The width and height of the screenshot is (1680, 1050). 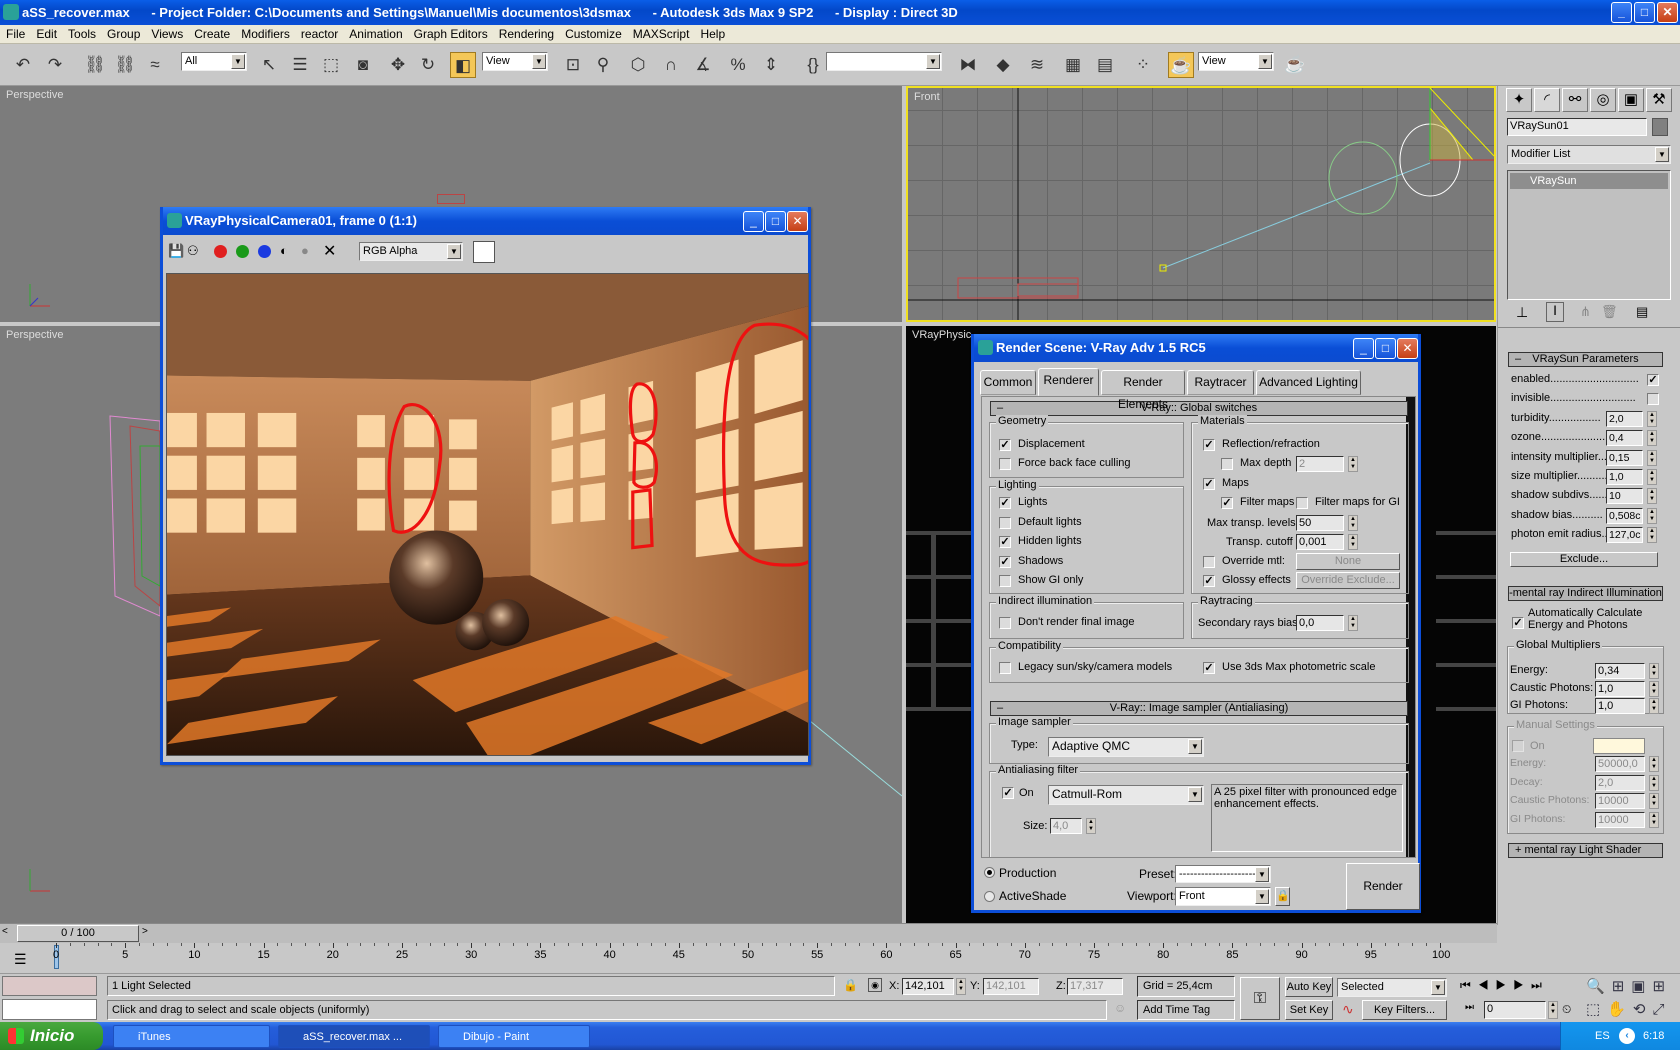 I want to click on time-next-arrow: >, so click(x=145, y=931).